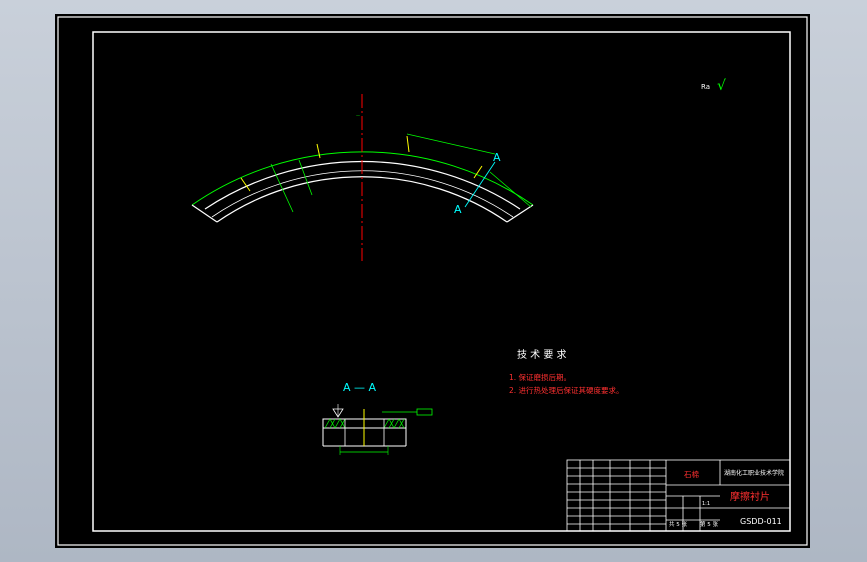 The image size is (867, 562). I want to click on right-end-cap, so click(520, 213).